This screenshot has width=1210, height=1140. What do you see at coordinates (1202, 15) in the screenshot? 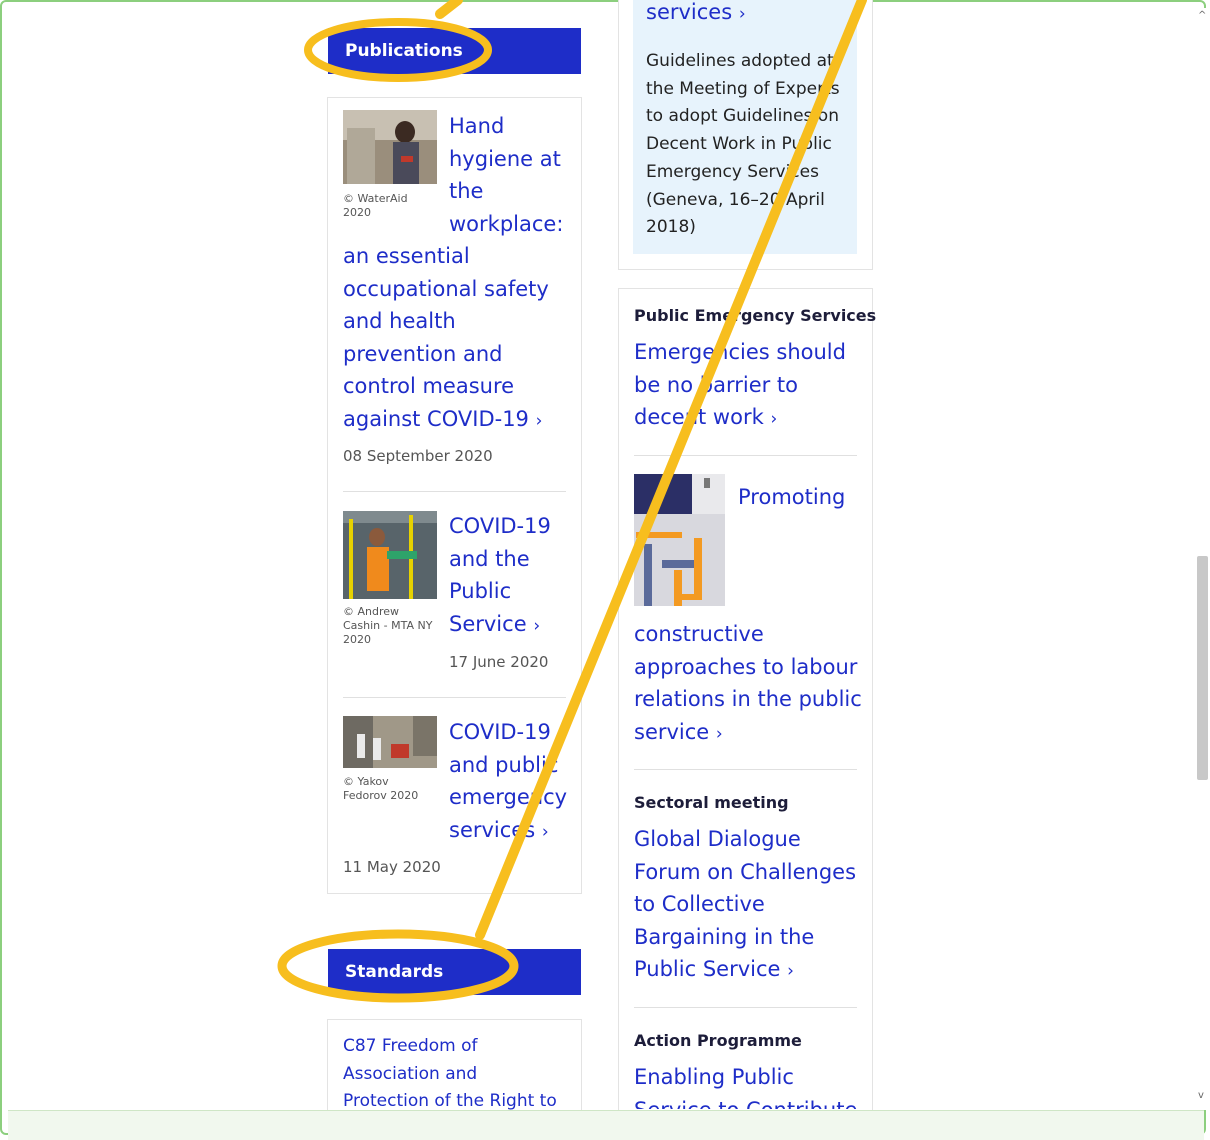
I see `scroll-up-icon: ^` at bounding box center [1202, 15].